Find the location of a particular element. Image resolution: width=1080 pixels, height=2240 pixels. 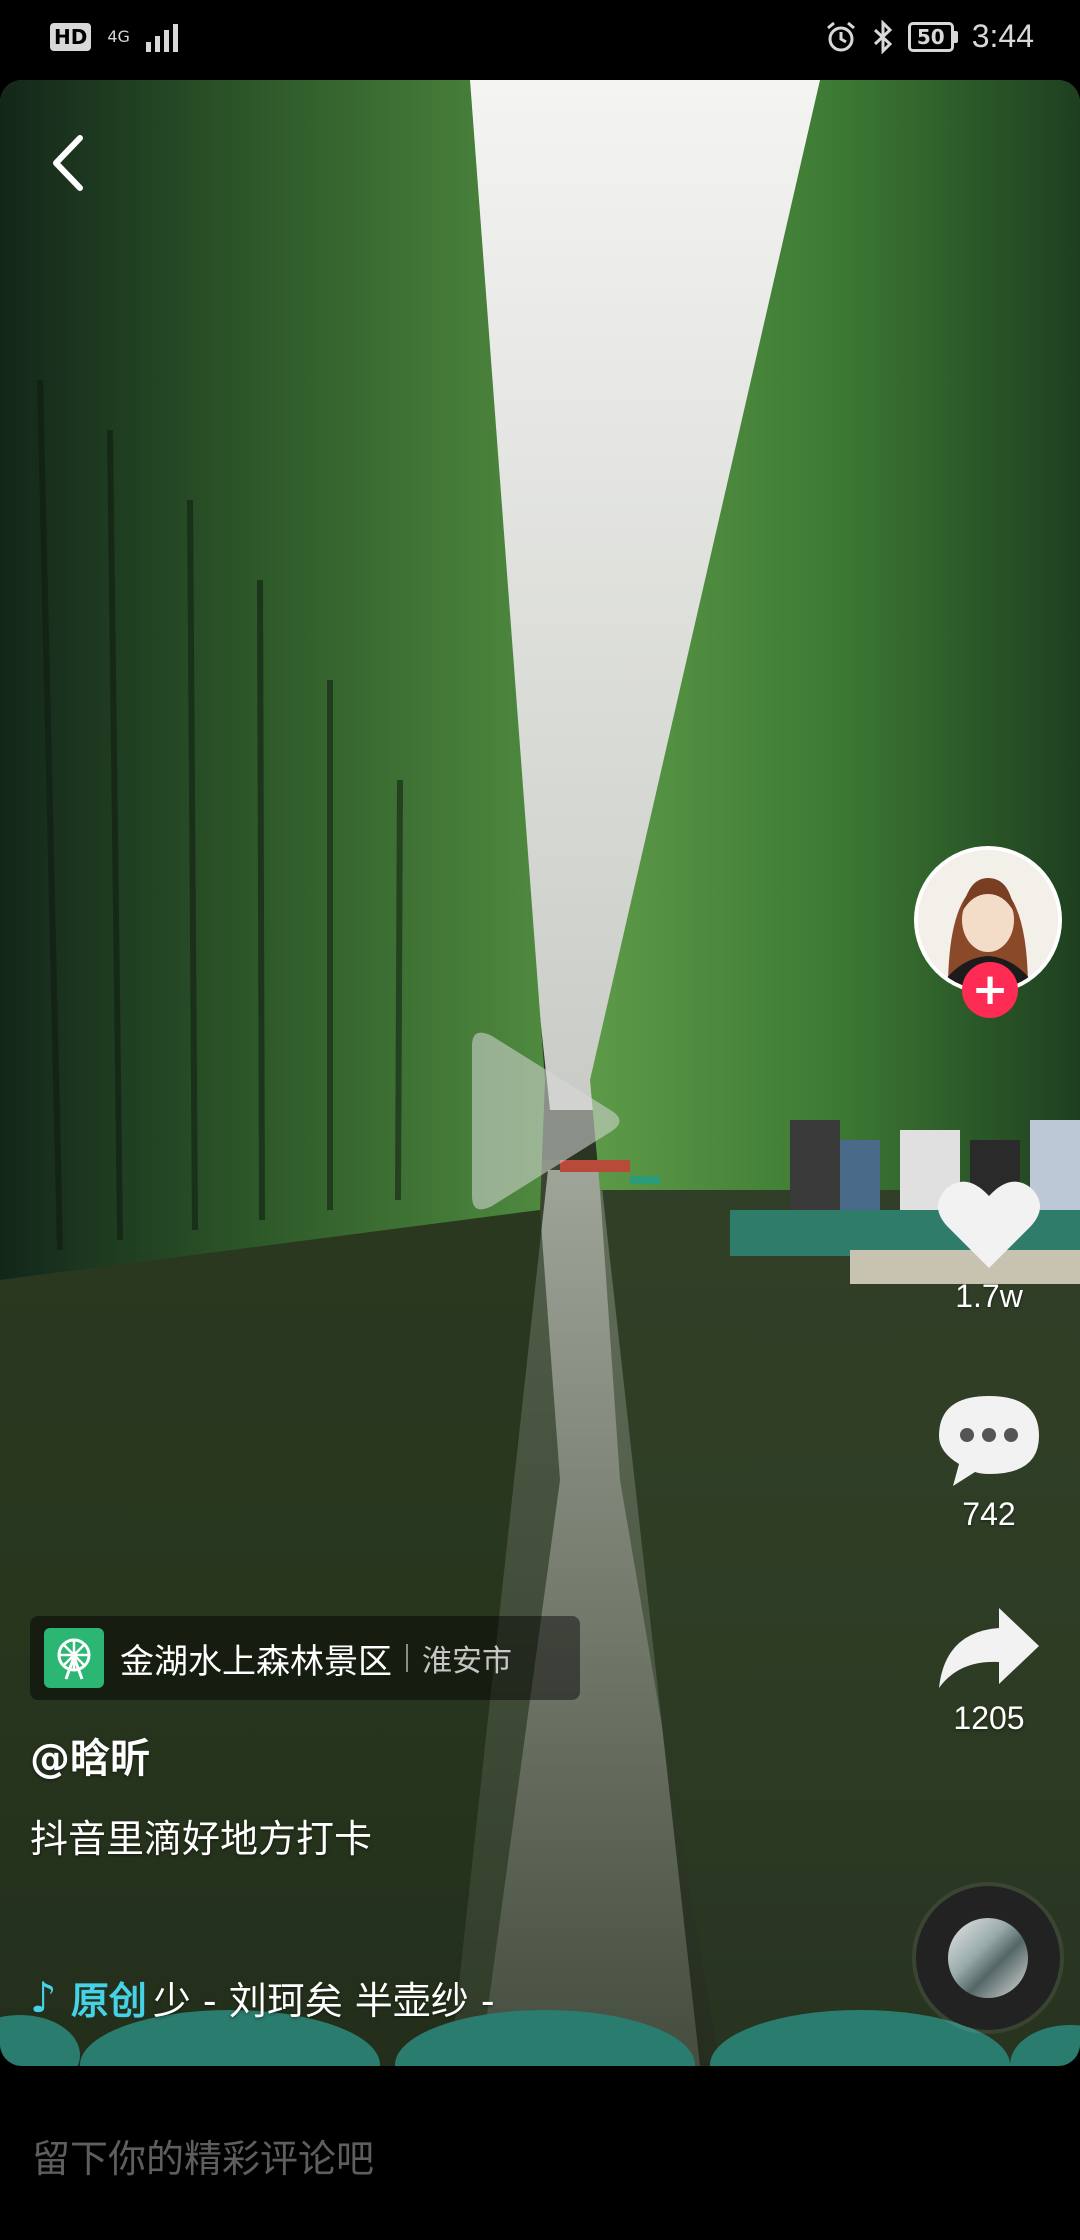

network-type-label: 4G is located at coordinates (118, 36).